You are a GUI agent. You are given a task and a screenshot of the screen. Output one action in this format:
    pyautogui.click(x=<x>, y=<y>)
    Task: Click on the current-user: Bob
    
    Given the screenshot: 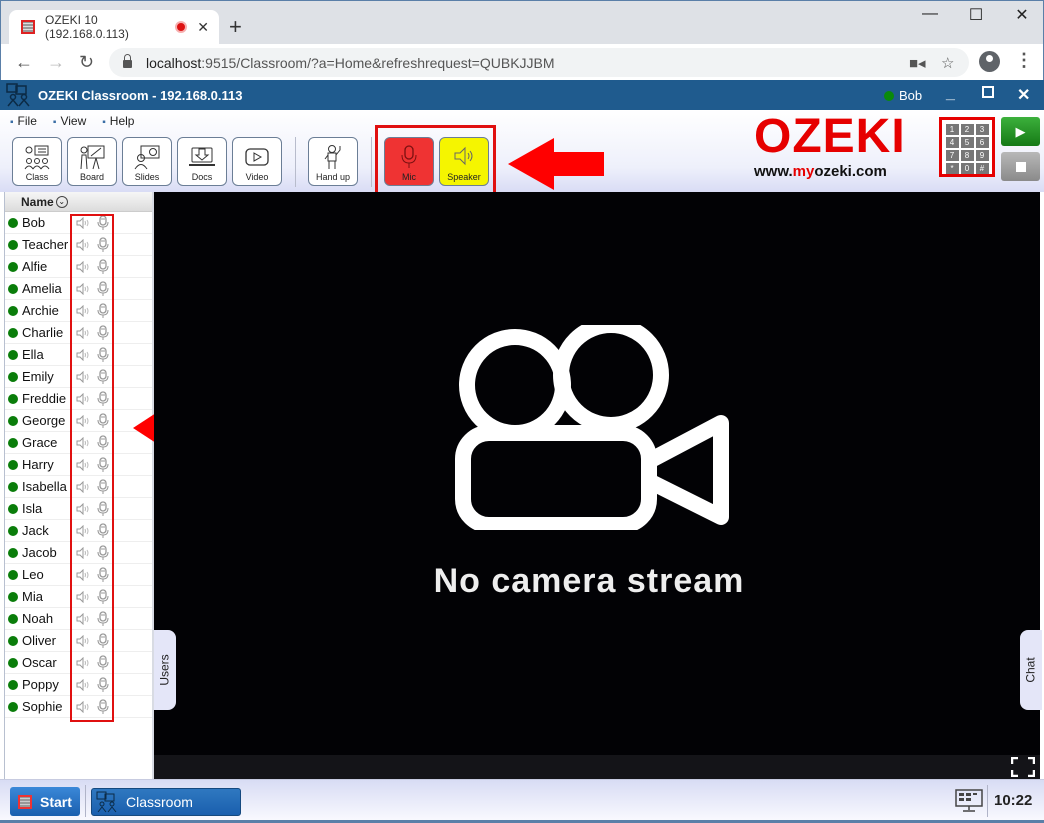 What is the action you would take?
    pyautogui.click(x=903, y=95)
    